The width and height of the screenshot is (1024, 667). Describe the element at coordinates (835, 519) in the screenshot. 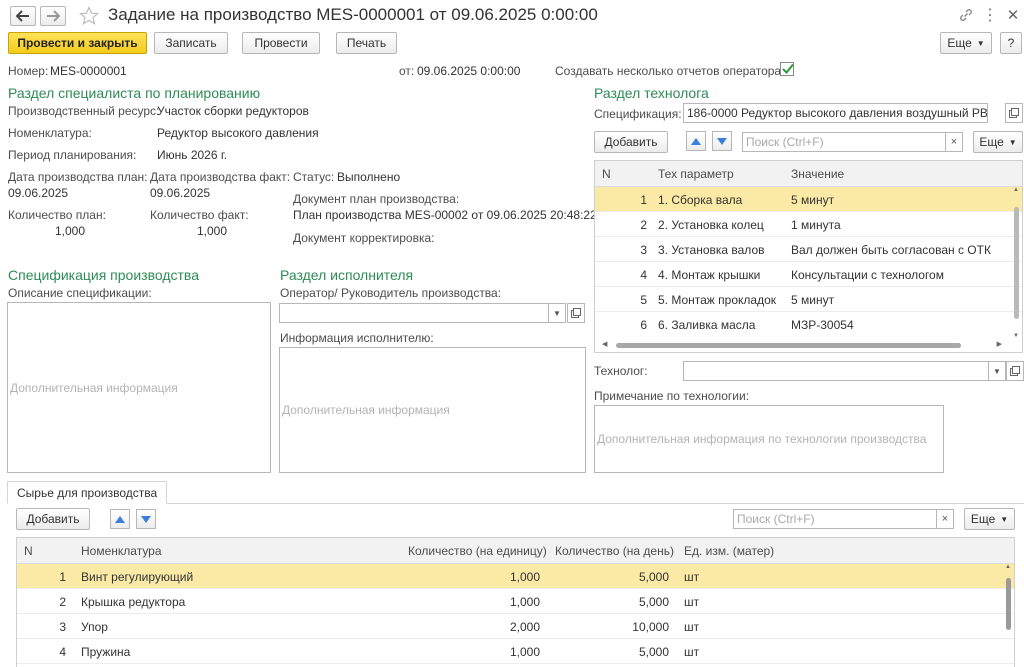

I see `materials-search-input: Поиск (Ctrl+F)` at that location.